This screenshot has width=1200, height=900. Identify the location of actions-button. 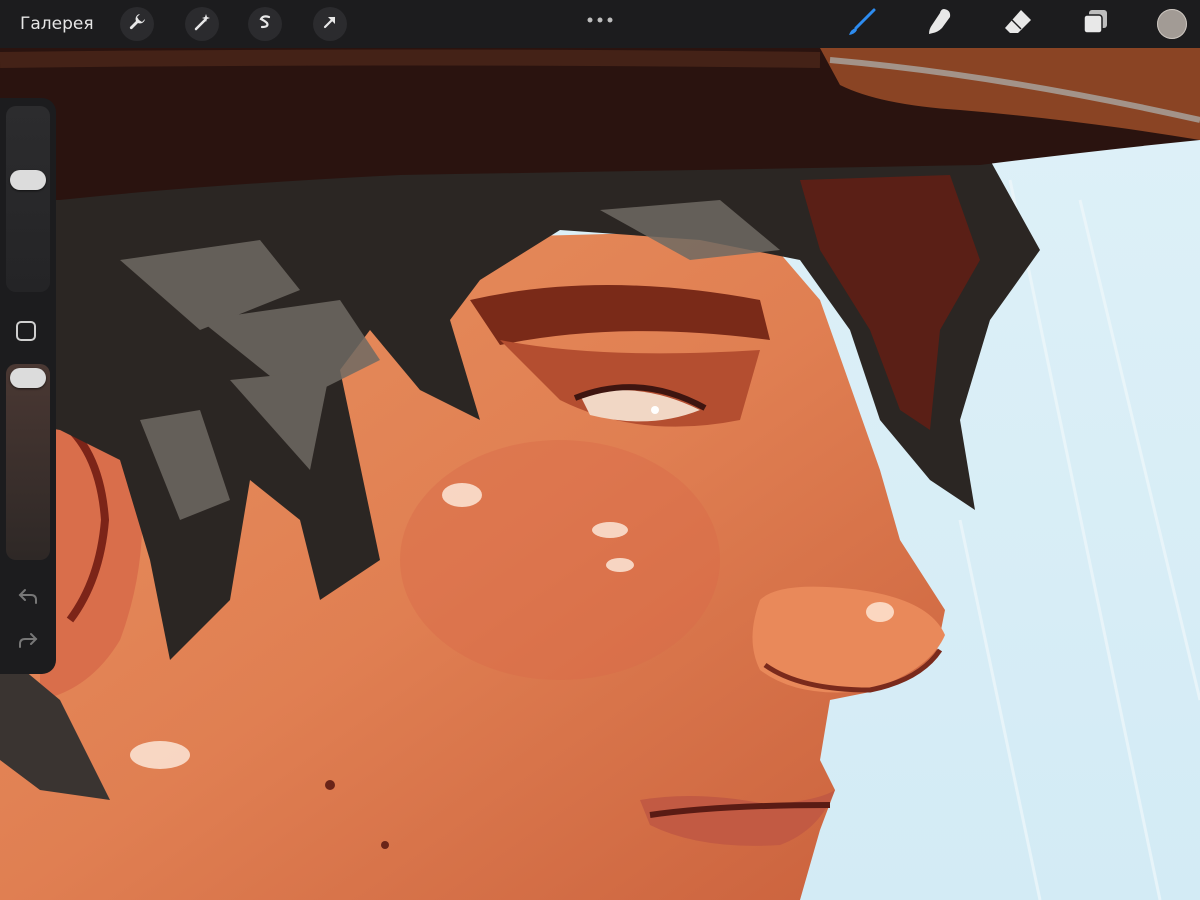
(137, 24).